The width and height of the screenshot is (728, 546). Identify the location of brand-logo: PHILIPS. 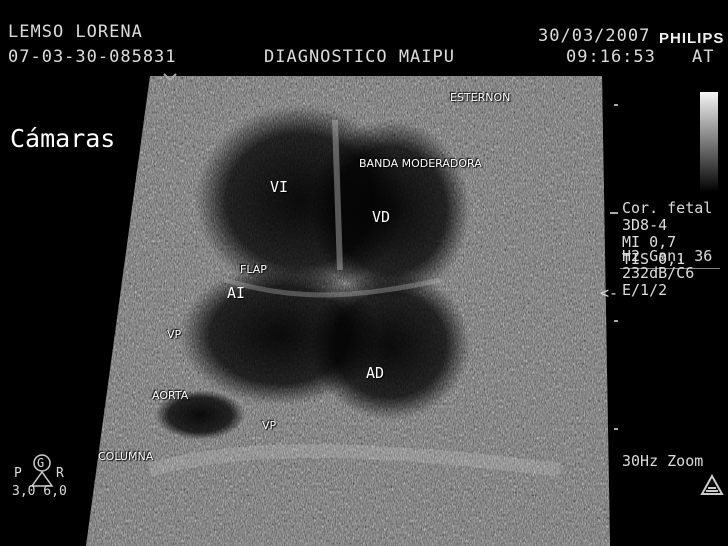
(692, 38).